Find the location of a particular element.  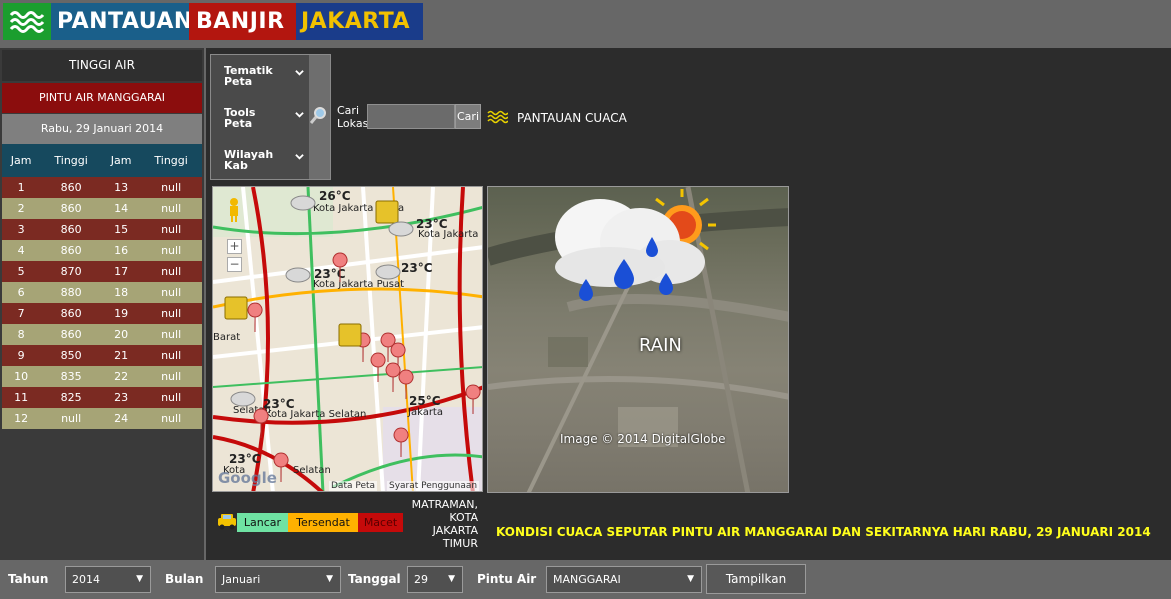

rain-cloud-sun-icon is located at coordinates (635, 245).